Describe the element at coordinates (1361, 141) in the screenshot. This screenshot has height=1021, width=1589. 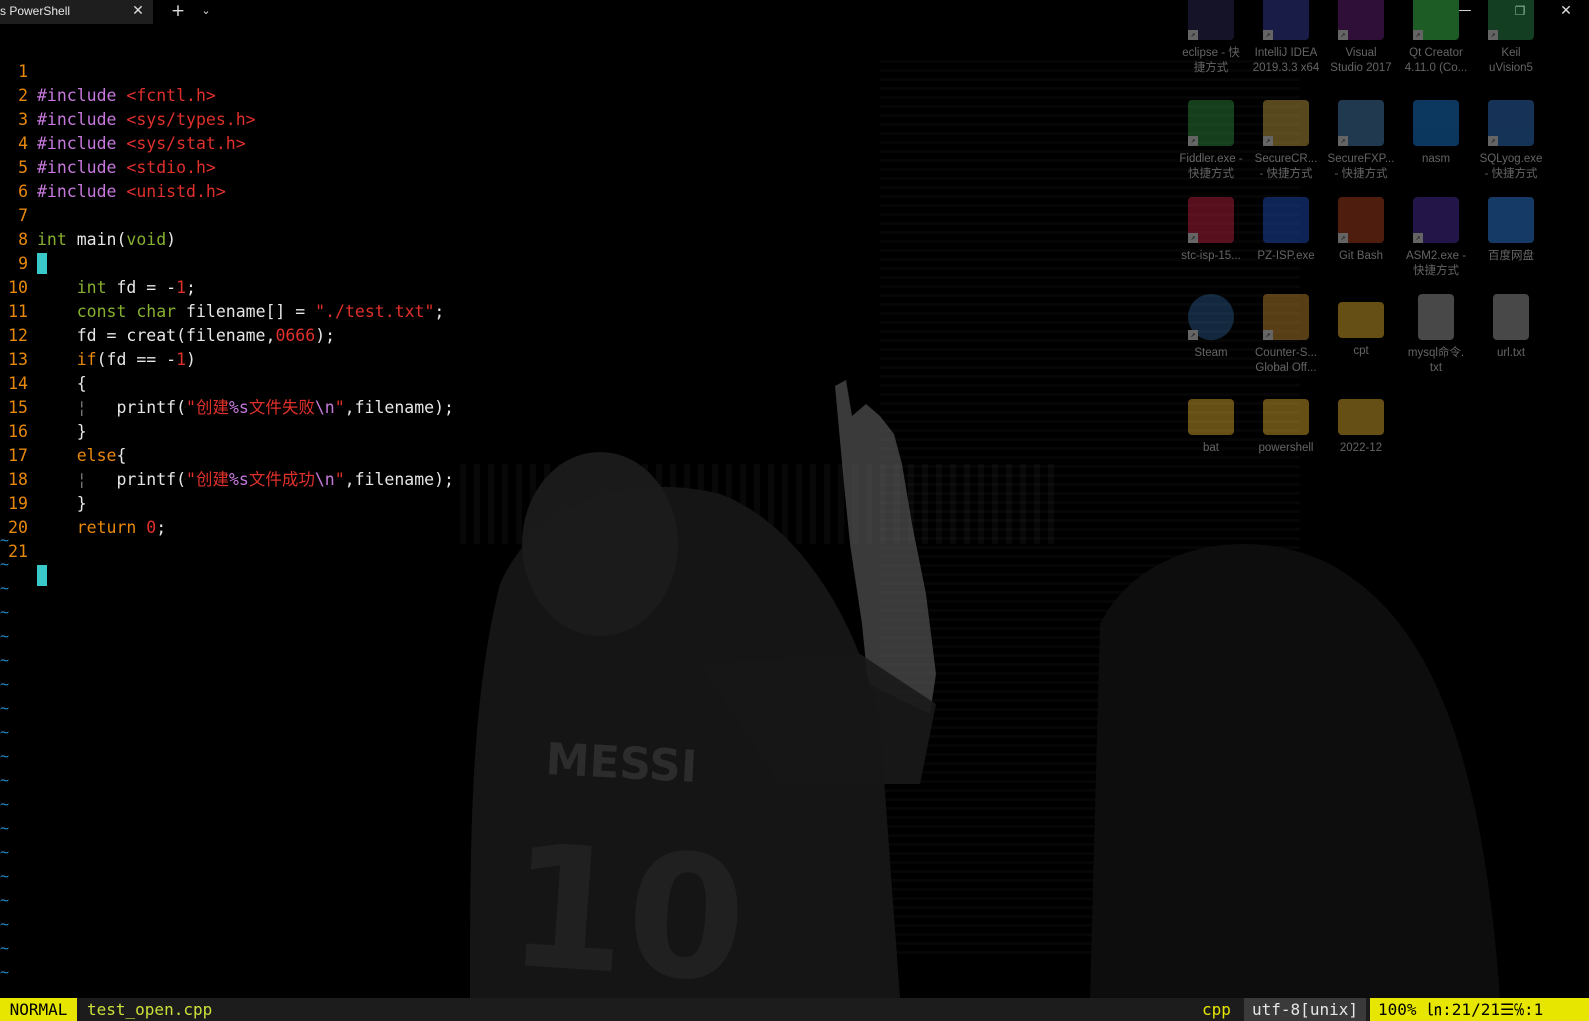
I see `desktop-icon-securefxp: ↗ SecureFXP... - 快捷方式` at that location.